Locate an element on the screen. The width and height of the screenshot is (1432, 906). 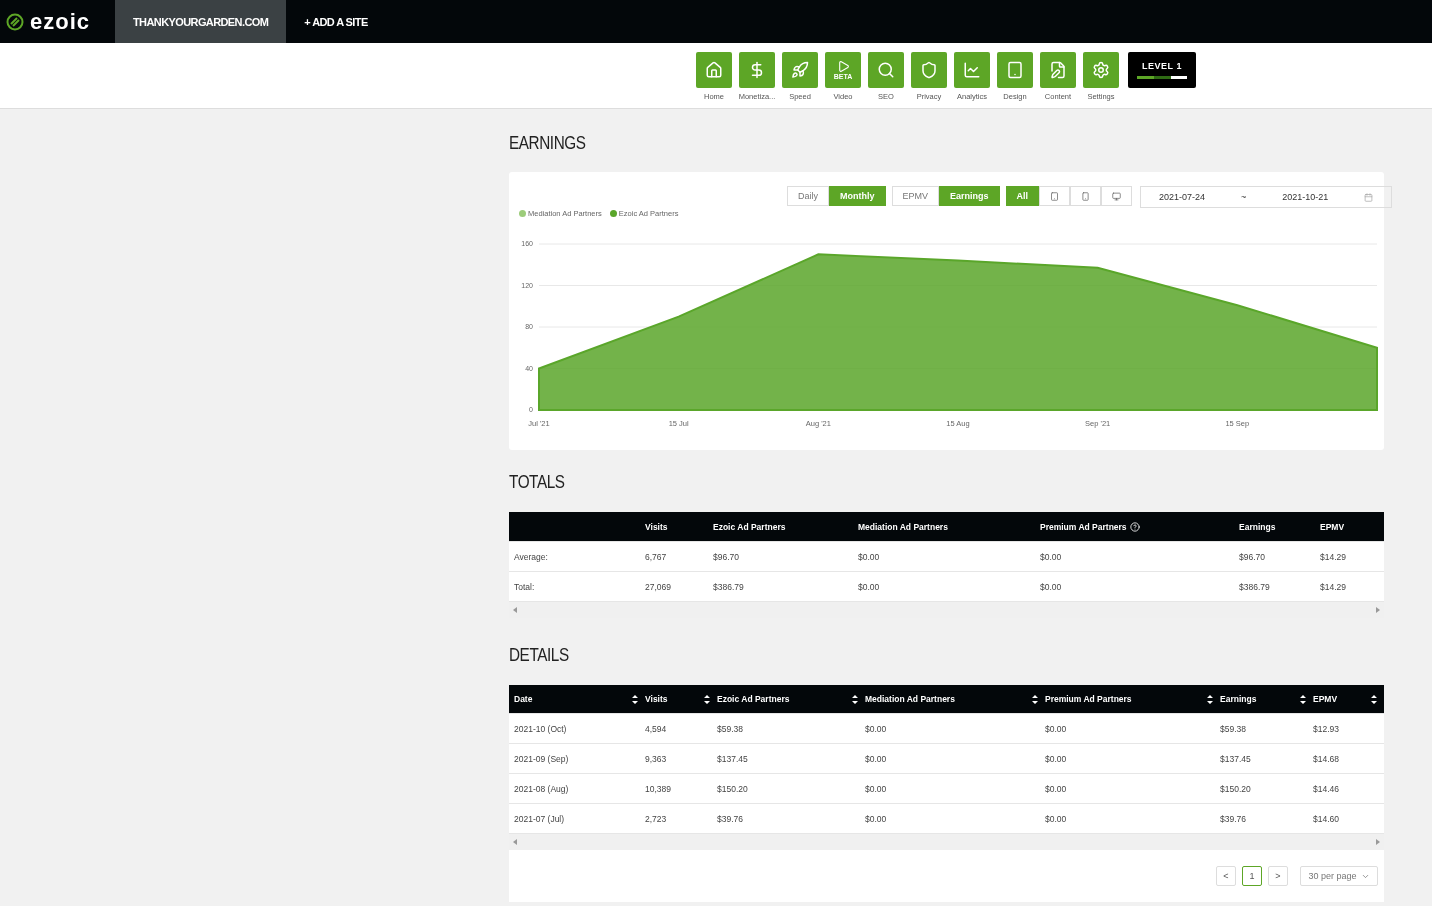
rocket-icon is located at coordinates (800, 70).